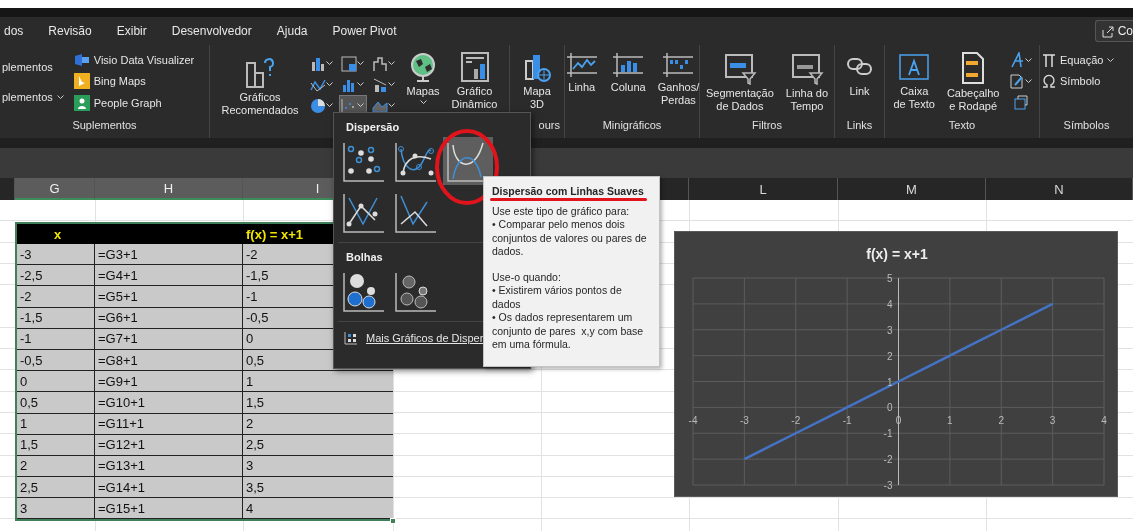 The height and width of the screenshot is (531, 1133). Describe the element at coordinates (1078, 60) in the screenshot. I see `equation-button: Equação` at that location.